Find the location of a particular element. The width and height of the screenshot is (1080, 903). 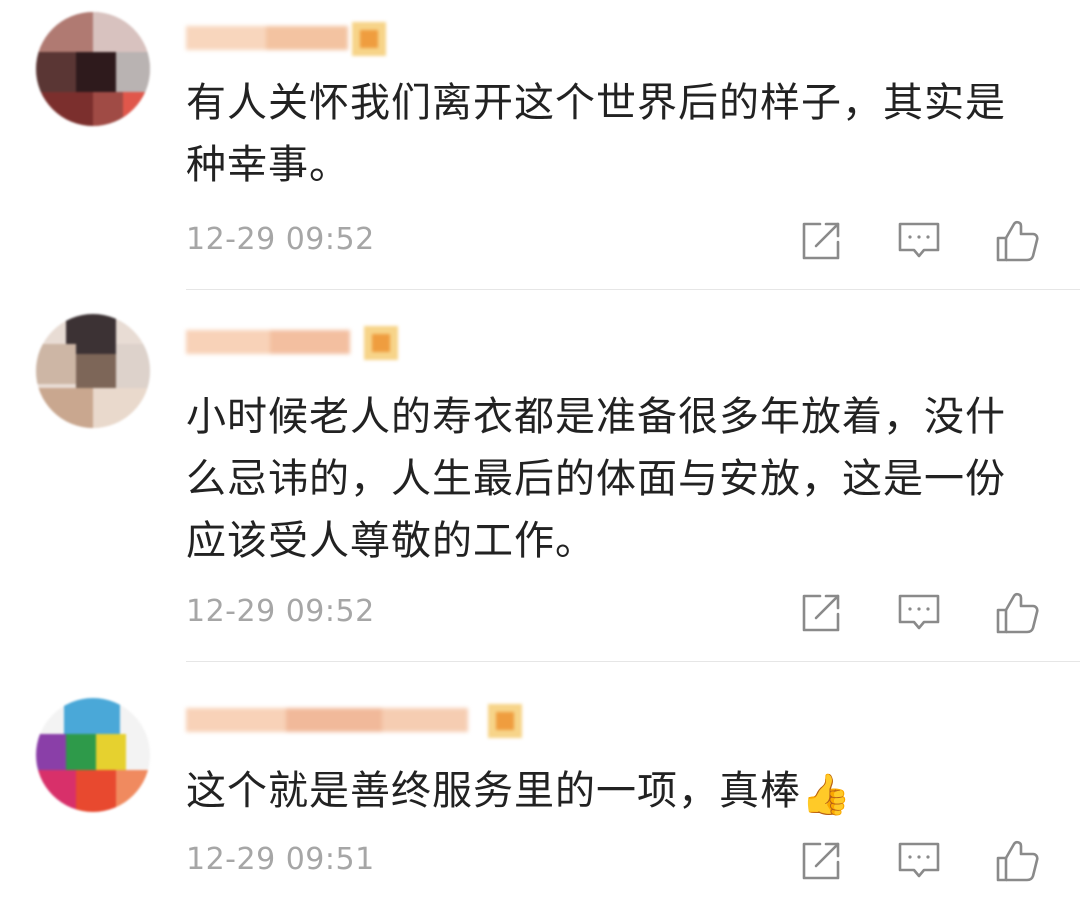

comment-text: 这个就是善终服务里的一项，真棒👍 is located at coordinates (611, 791).